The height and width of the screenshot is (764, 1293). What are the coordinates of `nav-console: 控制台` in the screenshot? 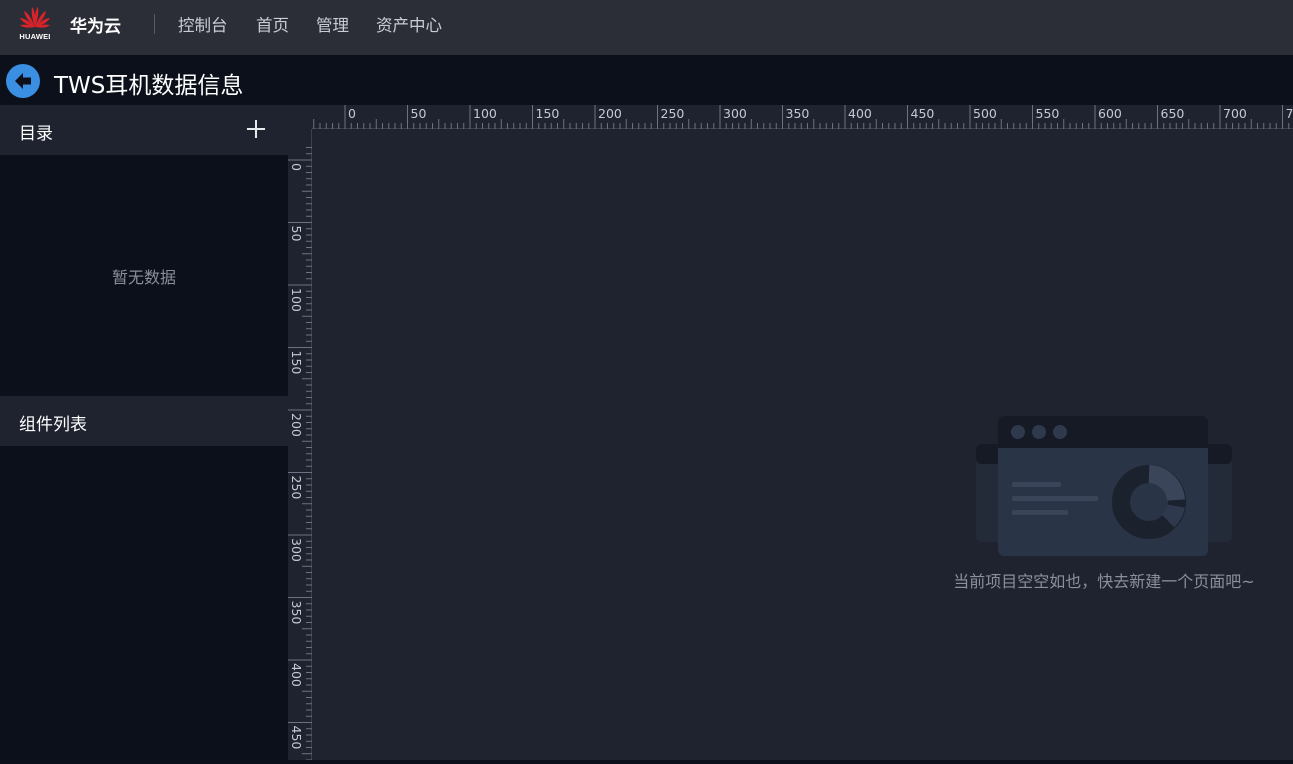 It's located at (203, 24).